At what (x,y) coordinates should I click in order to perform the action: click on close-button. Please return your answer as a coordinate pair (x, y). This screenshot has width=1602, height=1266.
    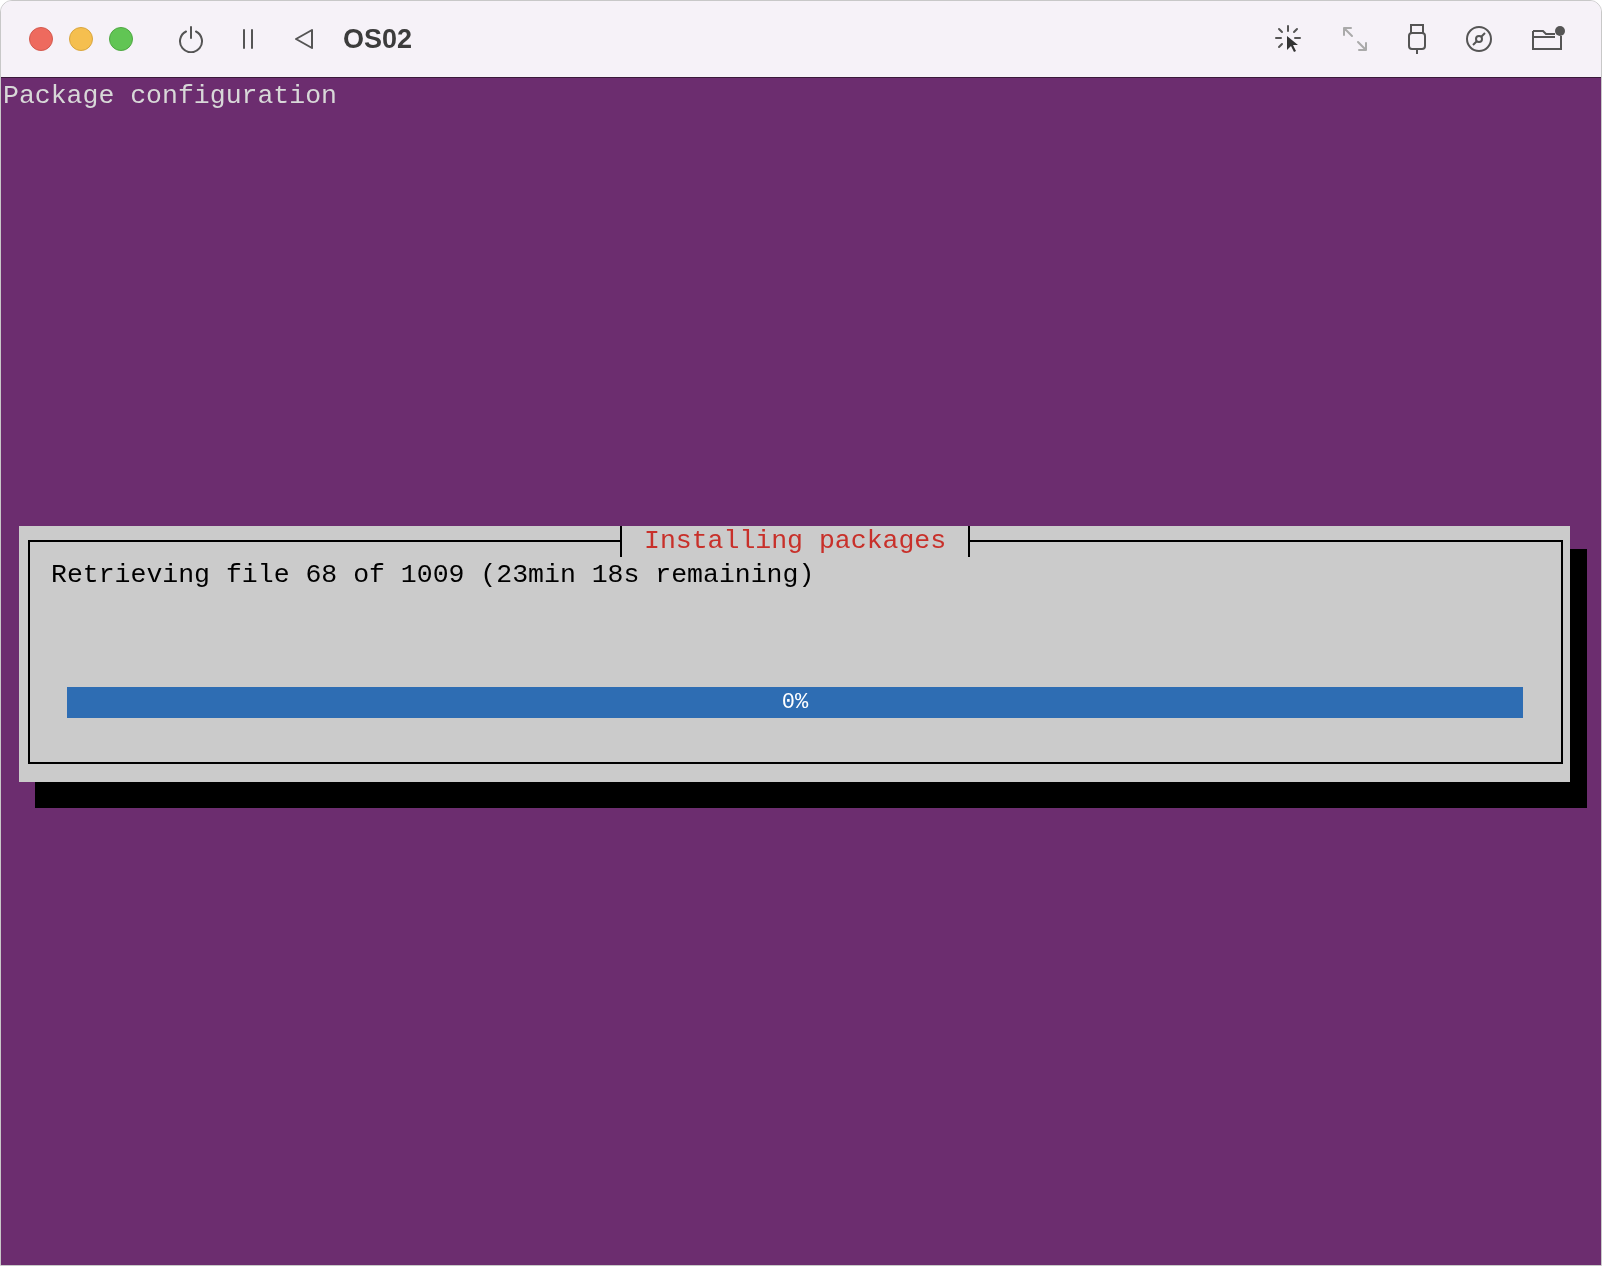
    Looking at the image, I should click on (41, 39).